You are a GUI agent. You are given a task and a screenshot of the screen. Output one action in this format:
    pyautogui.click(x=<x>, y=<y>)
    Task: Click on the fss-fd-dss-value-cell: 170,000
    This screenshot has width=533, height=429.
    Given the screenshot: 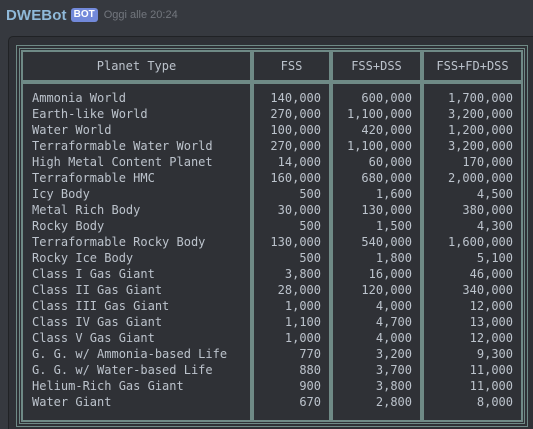 What is the action you would take?
    pyautogui.click(x=487, y=162)
    